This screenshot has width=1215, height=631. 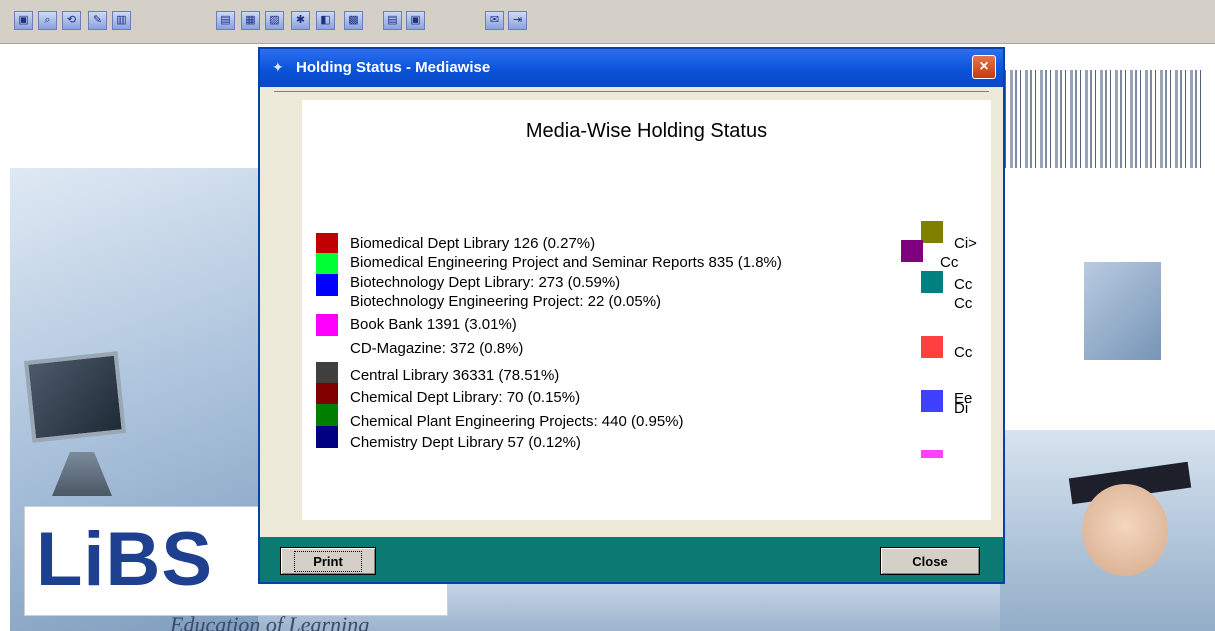 I want to click on dialog-titlebar: ✦ Holding Status - Mediawise ×, so click(x=631, y=68).